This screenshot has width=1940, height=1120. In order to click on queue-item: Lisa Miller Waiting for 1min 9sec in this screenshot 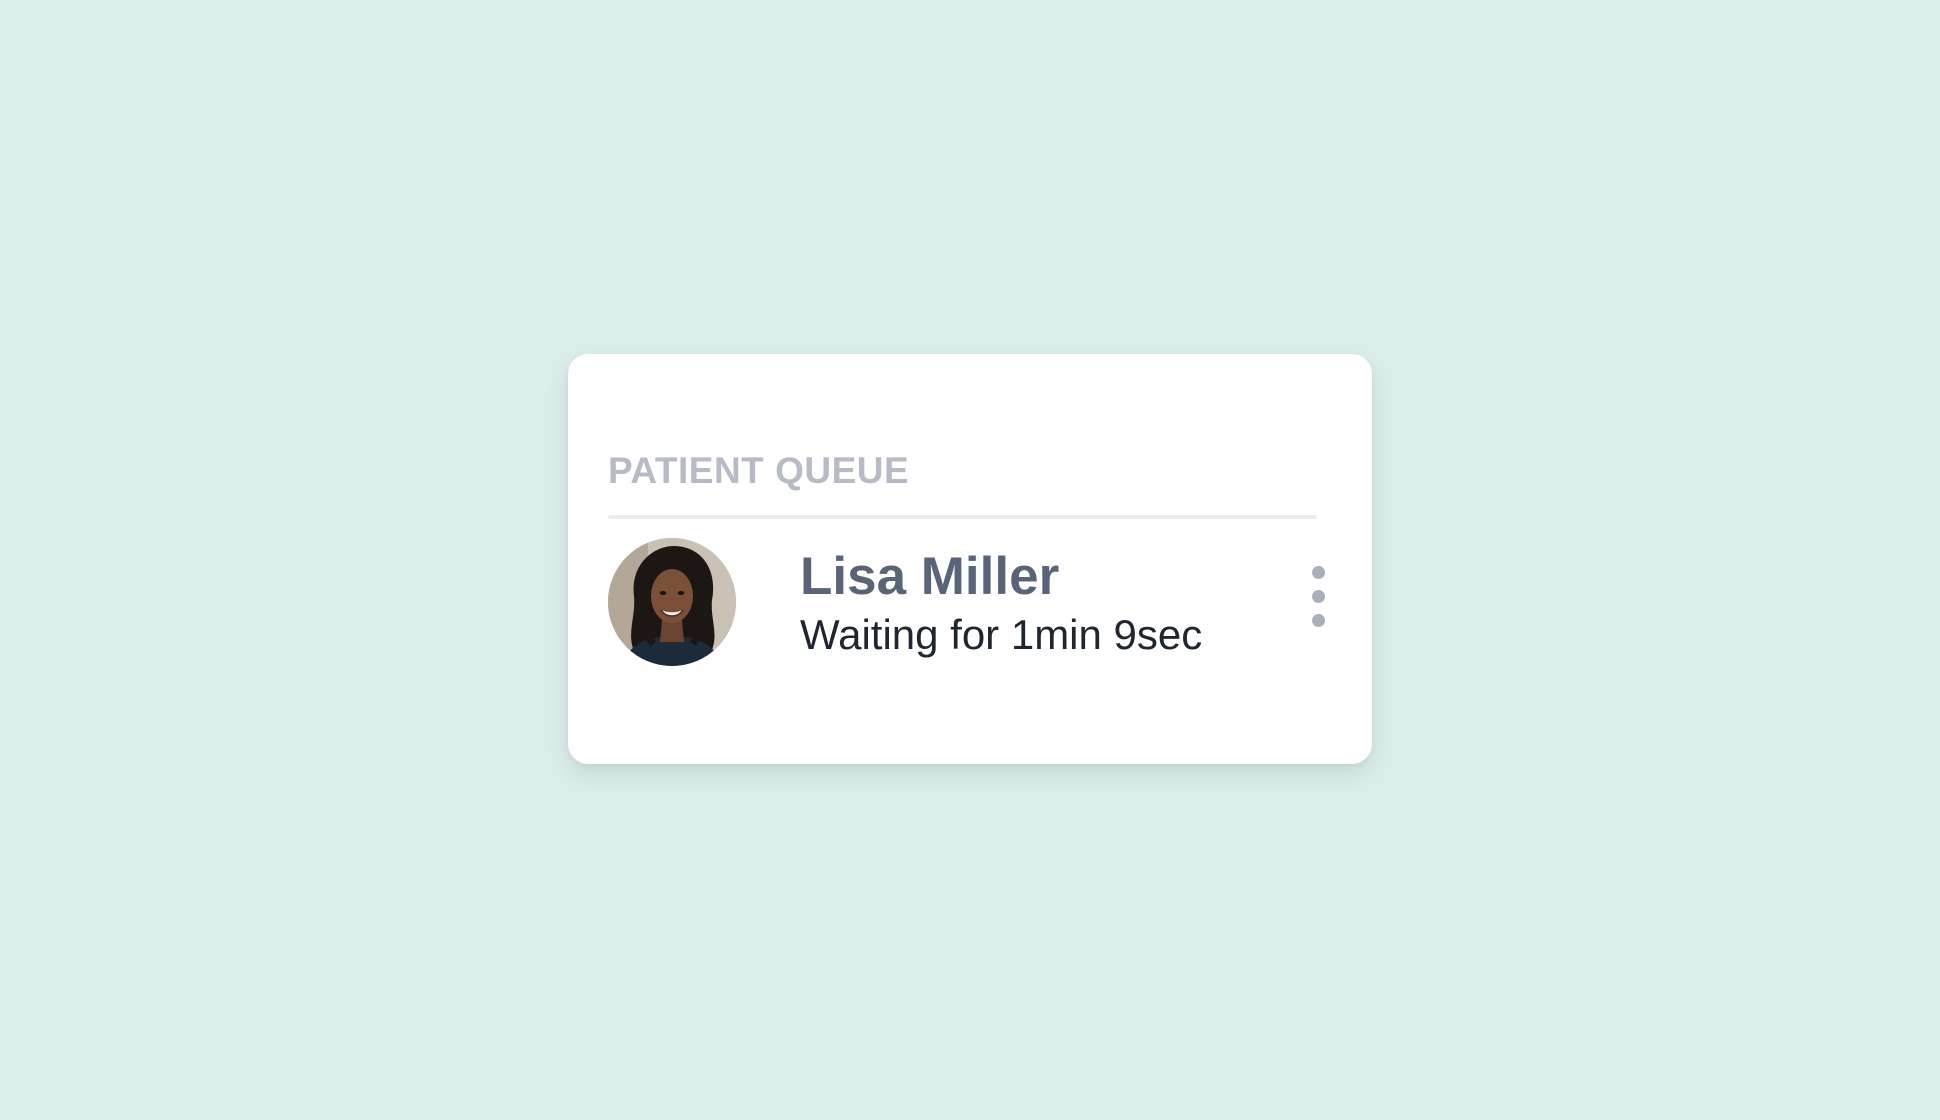, I will do `click(968, 603)`.